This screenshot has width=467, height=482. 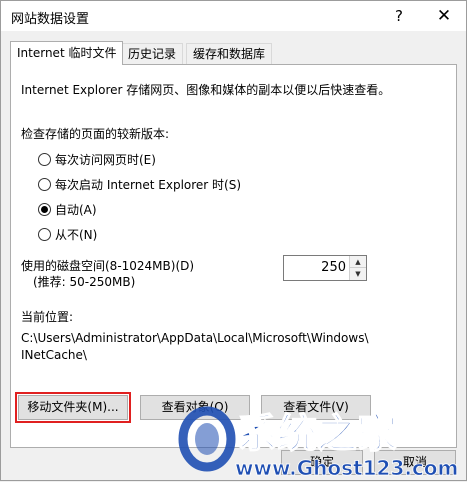 I want to click on view-files-button: 查看文件(V), so click(x=316, y=407).